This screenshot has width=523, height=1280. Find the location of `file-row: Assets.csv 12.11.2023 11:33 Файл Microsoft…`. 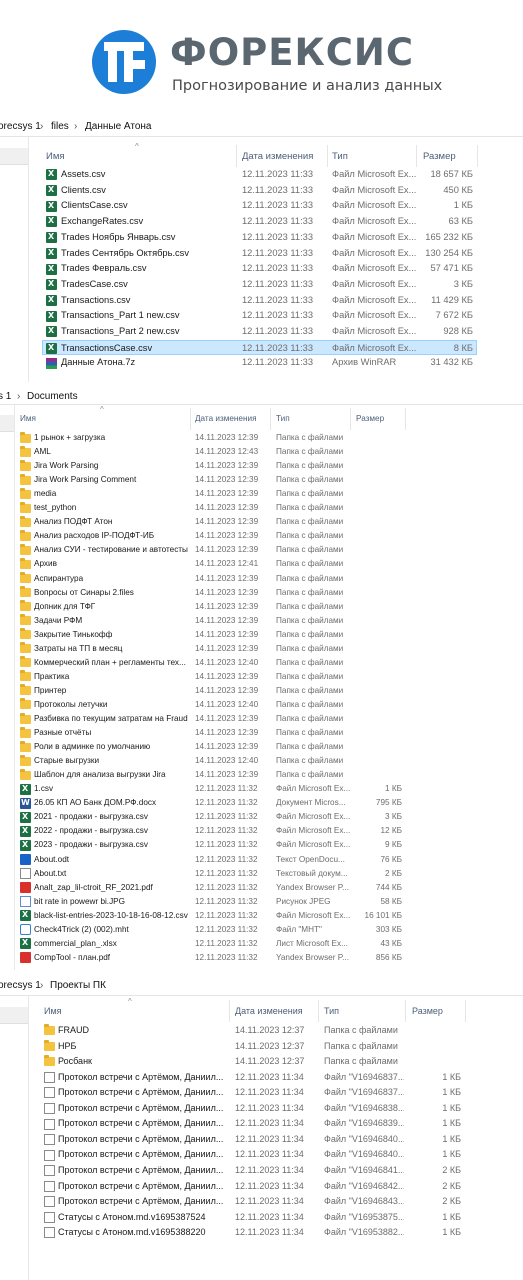

file-row: Assets.csv 12.11.2023 11:33 Файл Microsoft… is located at coordinates (261, 175).